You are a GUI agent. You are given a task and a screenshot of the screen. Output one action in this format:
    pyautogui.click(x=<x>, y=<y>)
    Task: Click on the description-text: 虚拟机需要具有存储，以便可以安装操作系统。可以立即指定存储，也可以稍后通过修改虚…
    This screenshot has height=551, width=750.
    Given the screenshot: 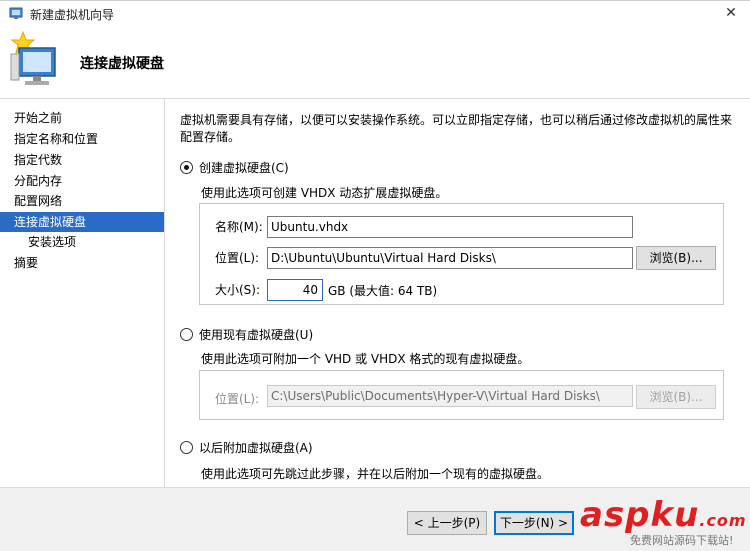 What is the action you would take?
    pyautogui.click(x=456, y=128)
    